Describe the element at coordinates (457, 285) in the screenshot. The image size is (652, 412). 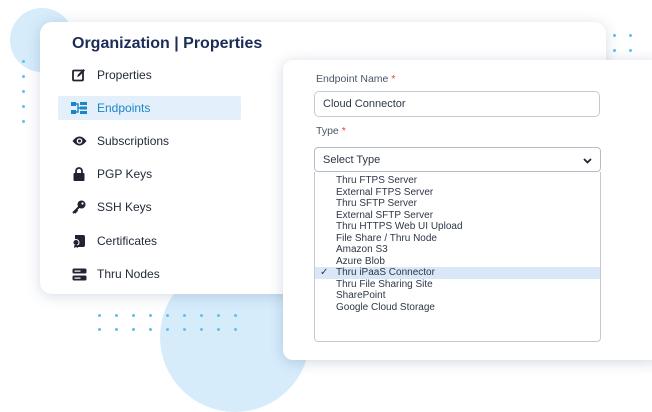
I see `type-option: Thru File Sharing Site` at that location.